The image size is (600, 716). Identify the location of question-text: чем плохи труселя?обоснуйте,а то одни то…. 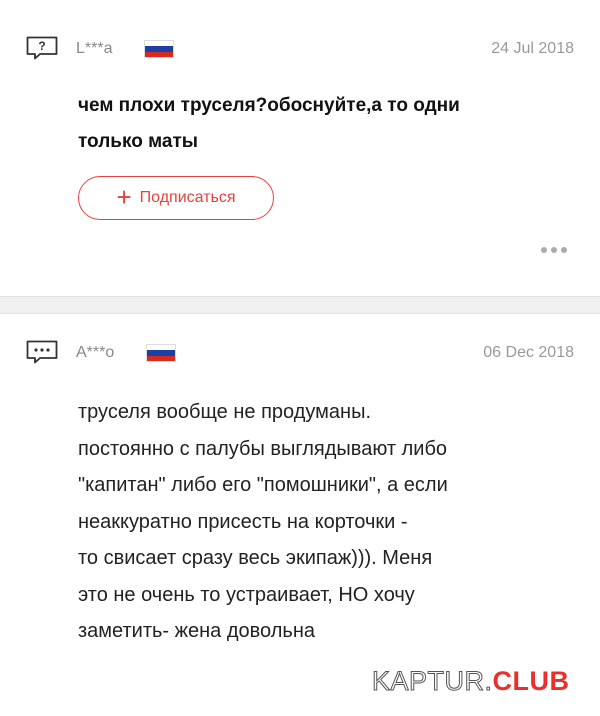
(313, 124).